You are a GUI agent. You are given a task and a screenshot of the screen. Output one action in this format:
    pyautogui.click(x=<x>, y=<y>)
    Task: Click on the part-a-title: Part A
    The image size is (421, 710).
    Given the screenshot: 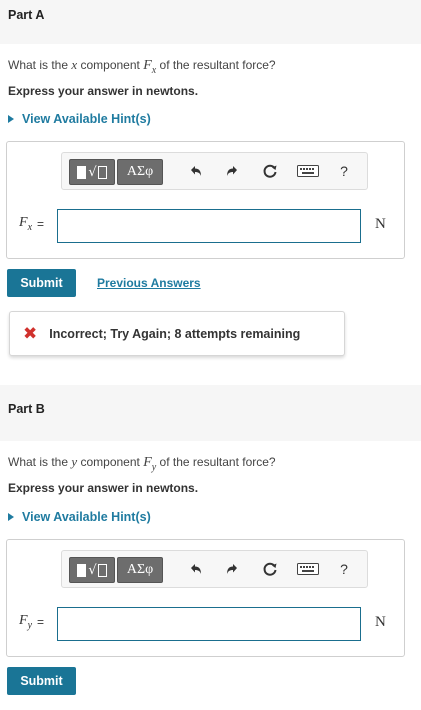 What is the action you would take?
    pyautogui.click(x=26, y=15)
    